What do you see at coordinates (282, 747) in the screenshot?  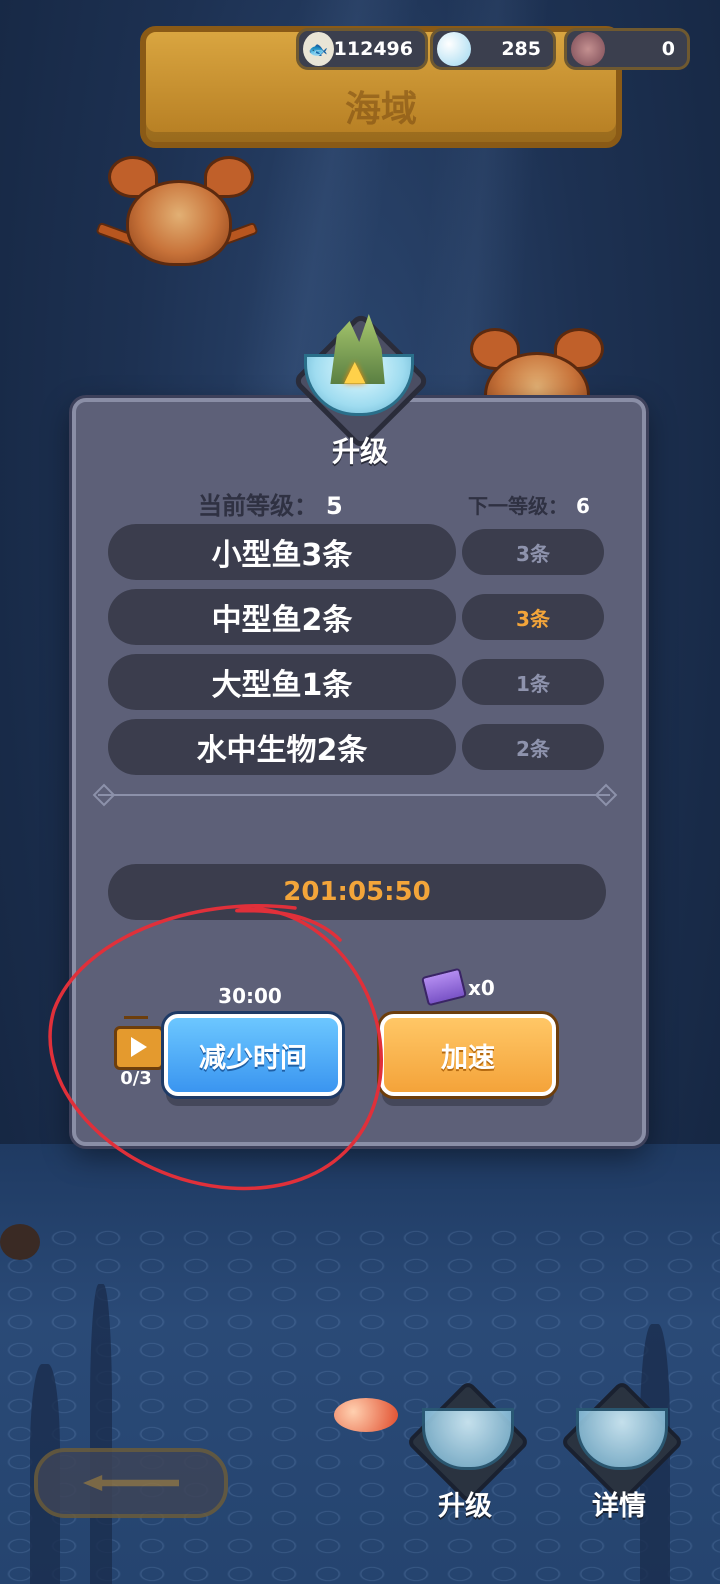 I see `requirement-row: 水中生物2条` at bounding box center [282, 747].